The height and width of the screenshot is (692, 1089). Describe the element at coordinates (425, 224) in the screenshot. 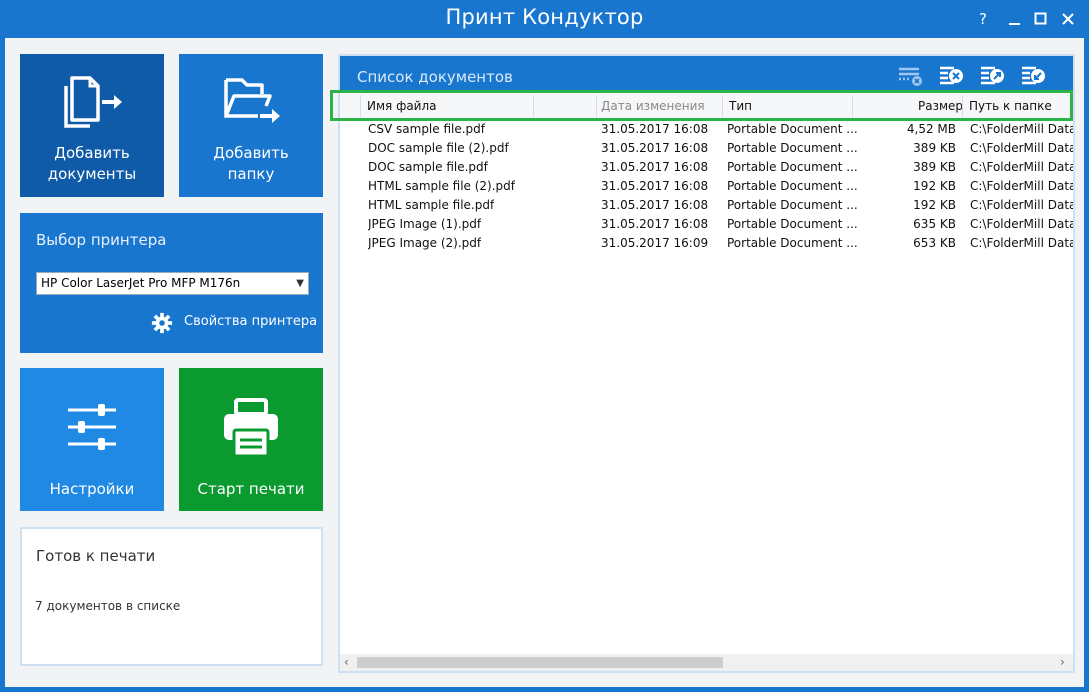

I see `cell-name: JPEG Image (1).pdf` at that location.